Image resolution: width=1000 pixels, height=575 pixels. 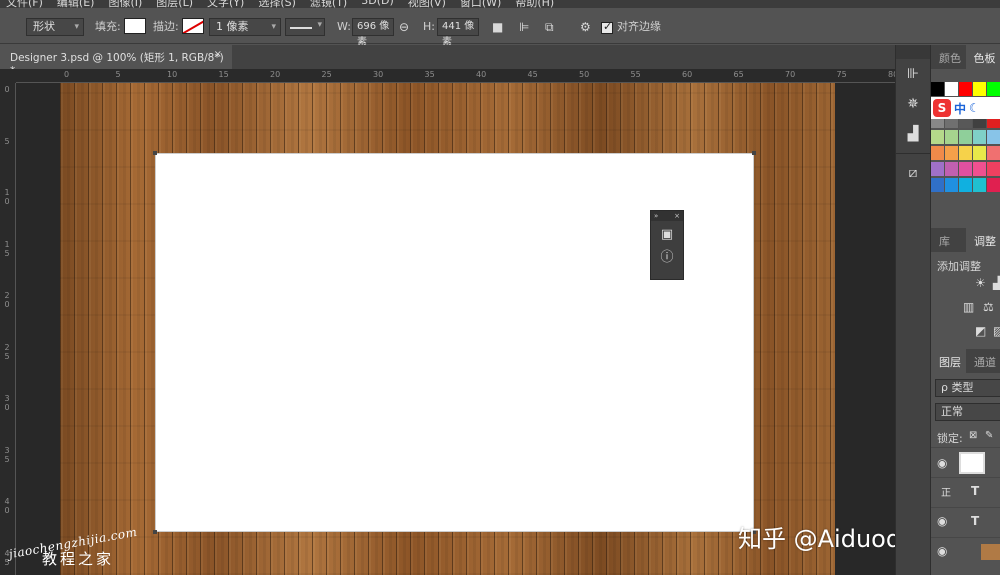 I want to click on color-panel-tabs: 颜色 色板, so click(x=965, y=57).